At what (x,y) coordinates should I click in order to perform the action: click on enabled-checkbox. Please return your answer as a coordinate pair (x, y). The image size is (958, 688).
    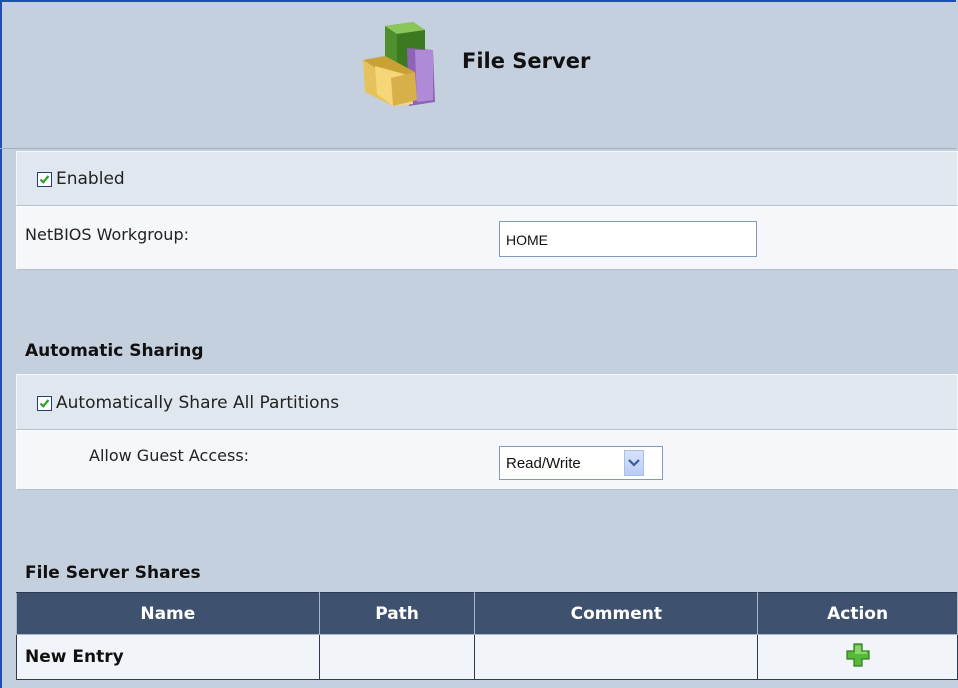
    Looking at the image, I should click on (44, 179).